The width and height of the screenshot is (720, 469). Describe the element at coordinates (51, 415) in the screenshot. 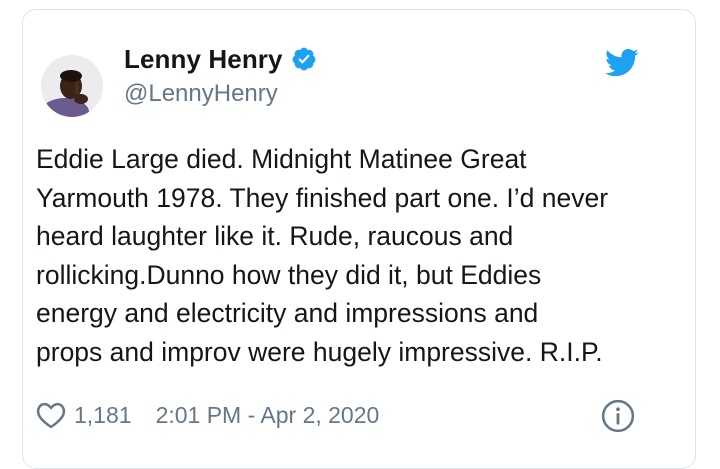

I see `heart-icon` at that location.